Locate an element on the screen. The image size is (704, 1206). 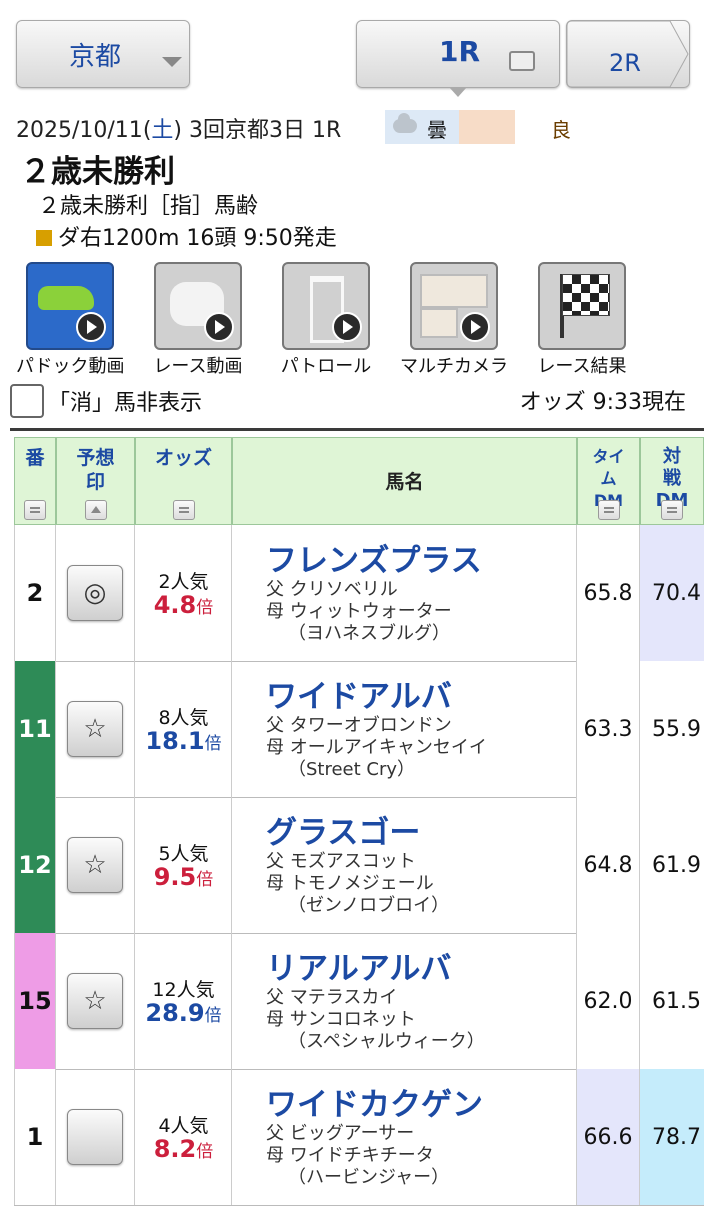
race-video-button: レース動画 is located at coordinates (198, 320).